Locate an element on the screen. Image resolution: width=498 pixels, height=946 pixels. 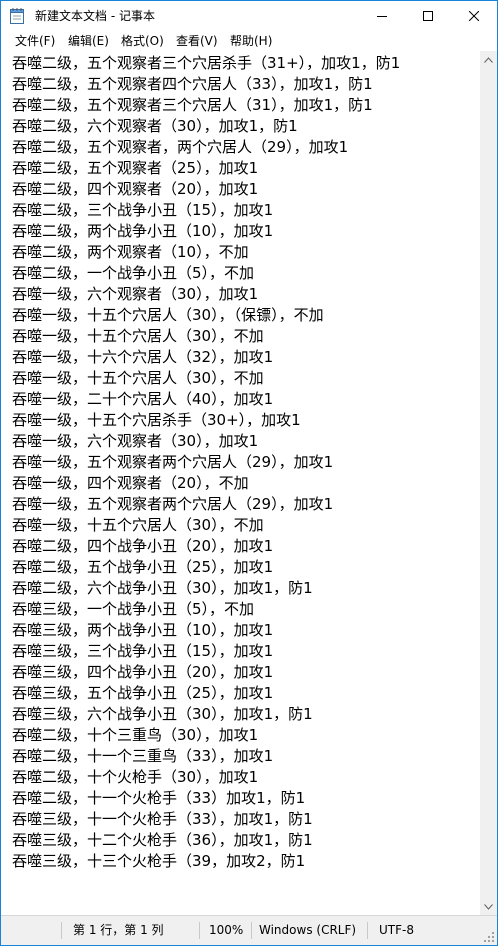
vertical-scrollbar is located at coordinates (488, 483).